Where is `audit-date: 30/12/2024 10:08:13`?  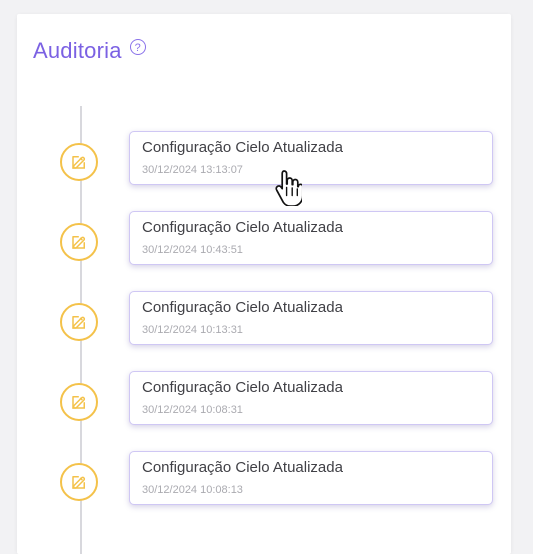
audit-date: 30/12/2024 10:08:13 is located at coordinates (192, 490).